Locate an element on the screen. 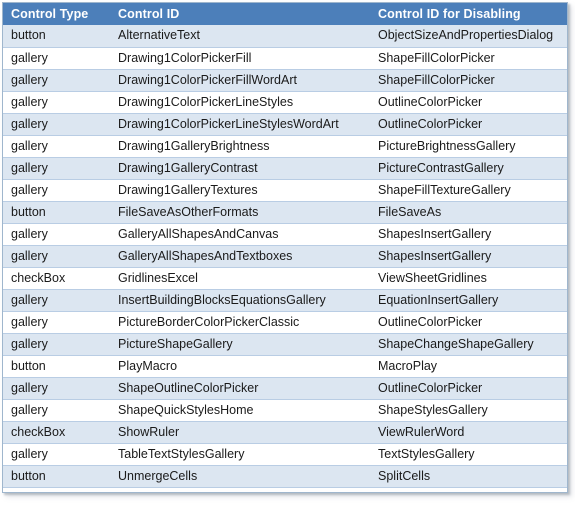 The image size is (575, 512). cell-control_id_disabling: ViewGridlinesPowerPoint is located at coordinates (468, 489).